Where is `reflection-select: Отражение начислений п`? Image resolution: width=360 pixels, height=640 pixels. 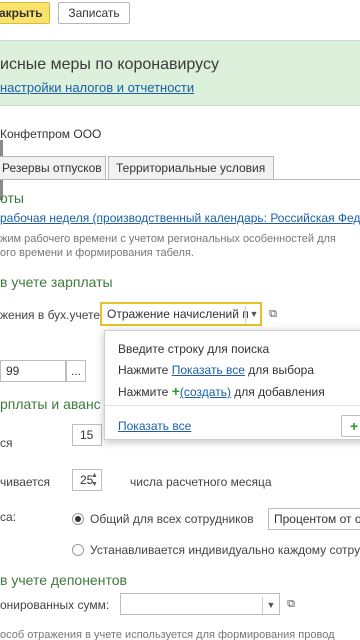 reflection-select: Отражение начислений п is located at coordinates (181, 314).